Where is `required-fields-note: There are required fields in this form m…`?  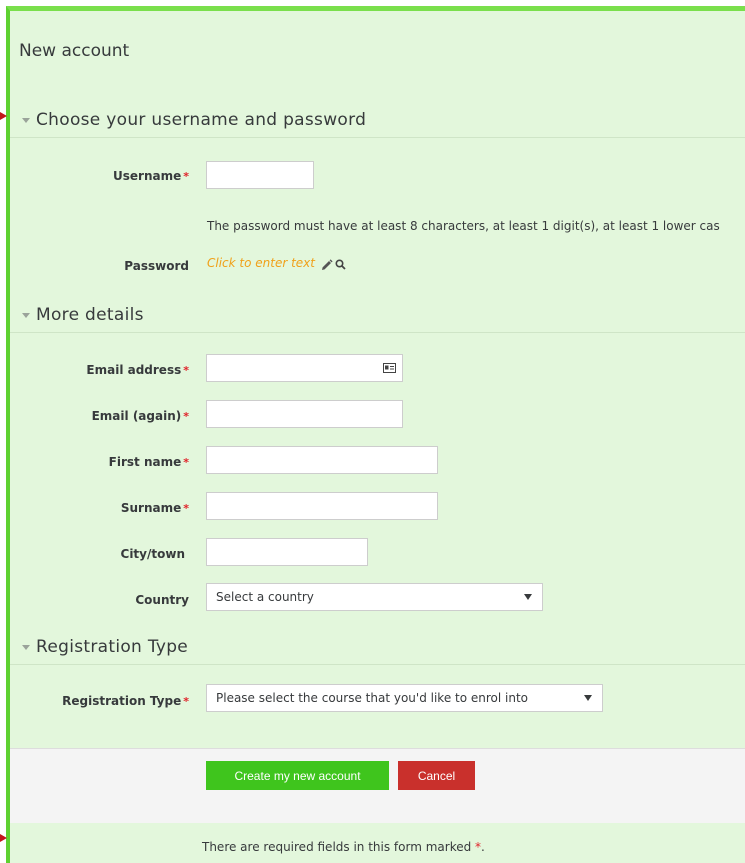
required-fields-note: There are required fields in this form m… is located at coordinates (343, 847).